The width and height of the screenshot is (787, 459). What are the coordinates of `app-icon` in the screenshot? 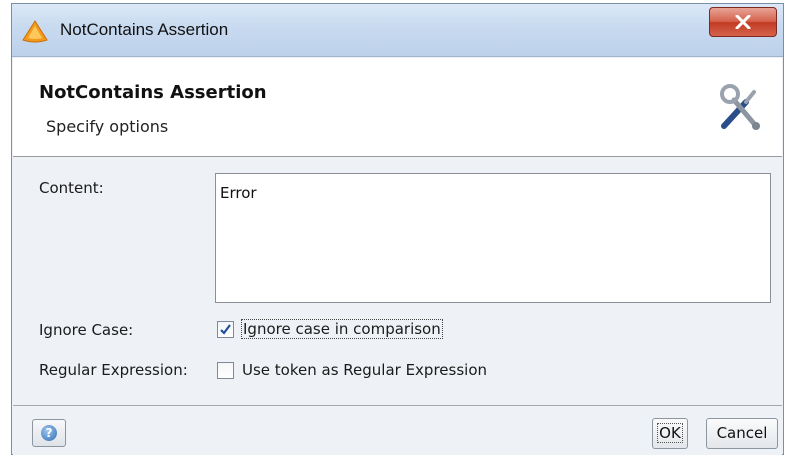 It's located at (35, 31).